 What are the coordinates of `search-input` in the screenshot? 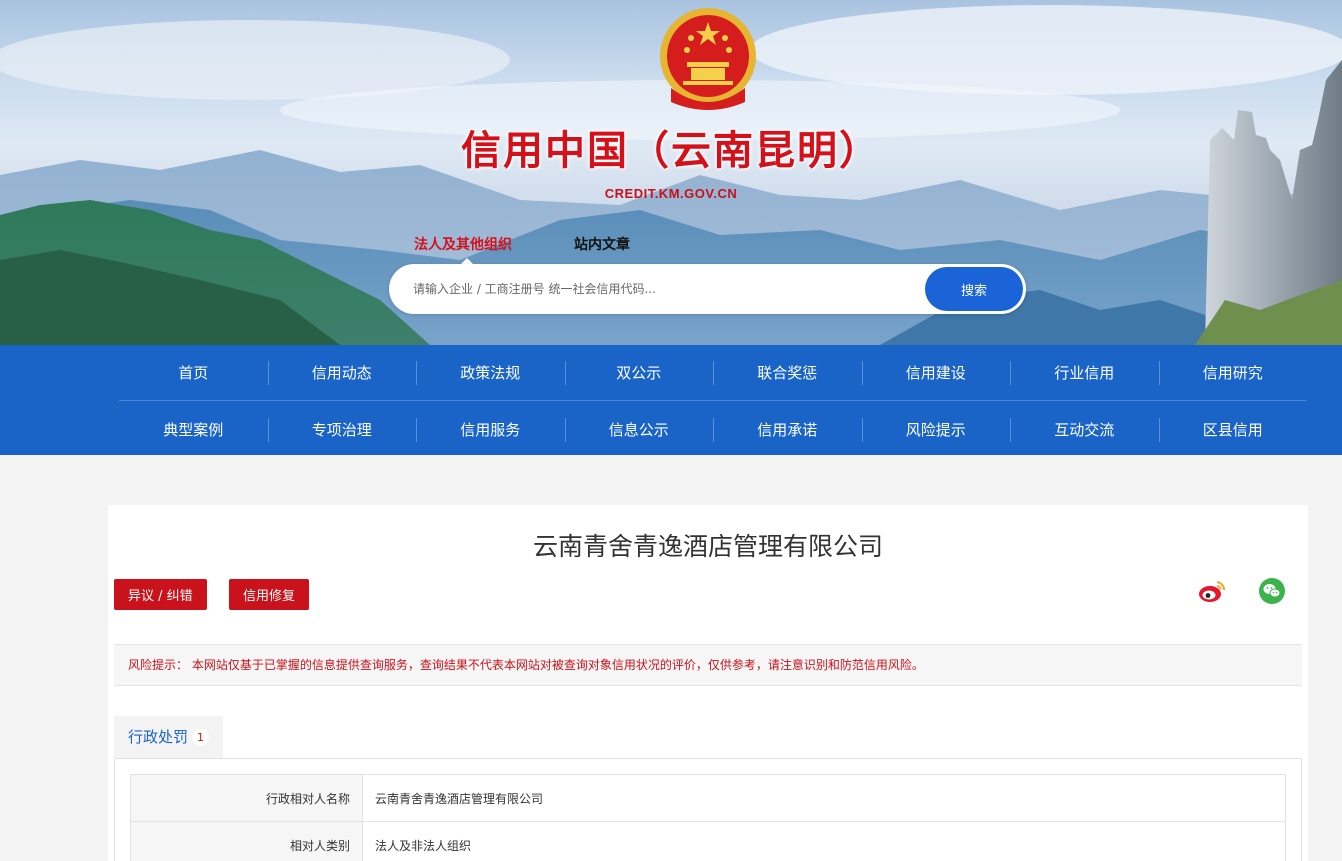 It's located at (663, 289).